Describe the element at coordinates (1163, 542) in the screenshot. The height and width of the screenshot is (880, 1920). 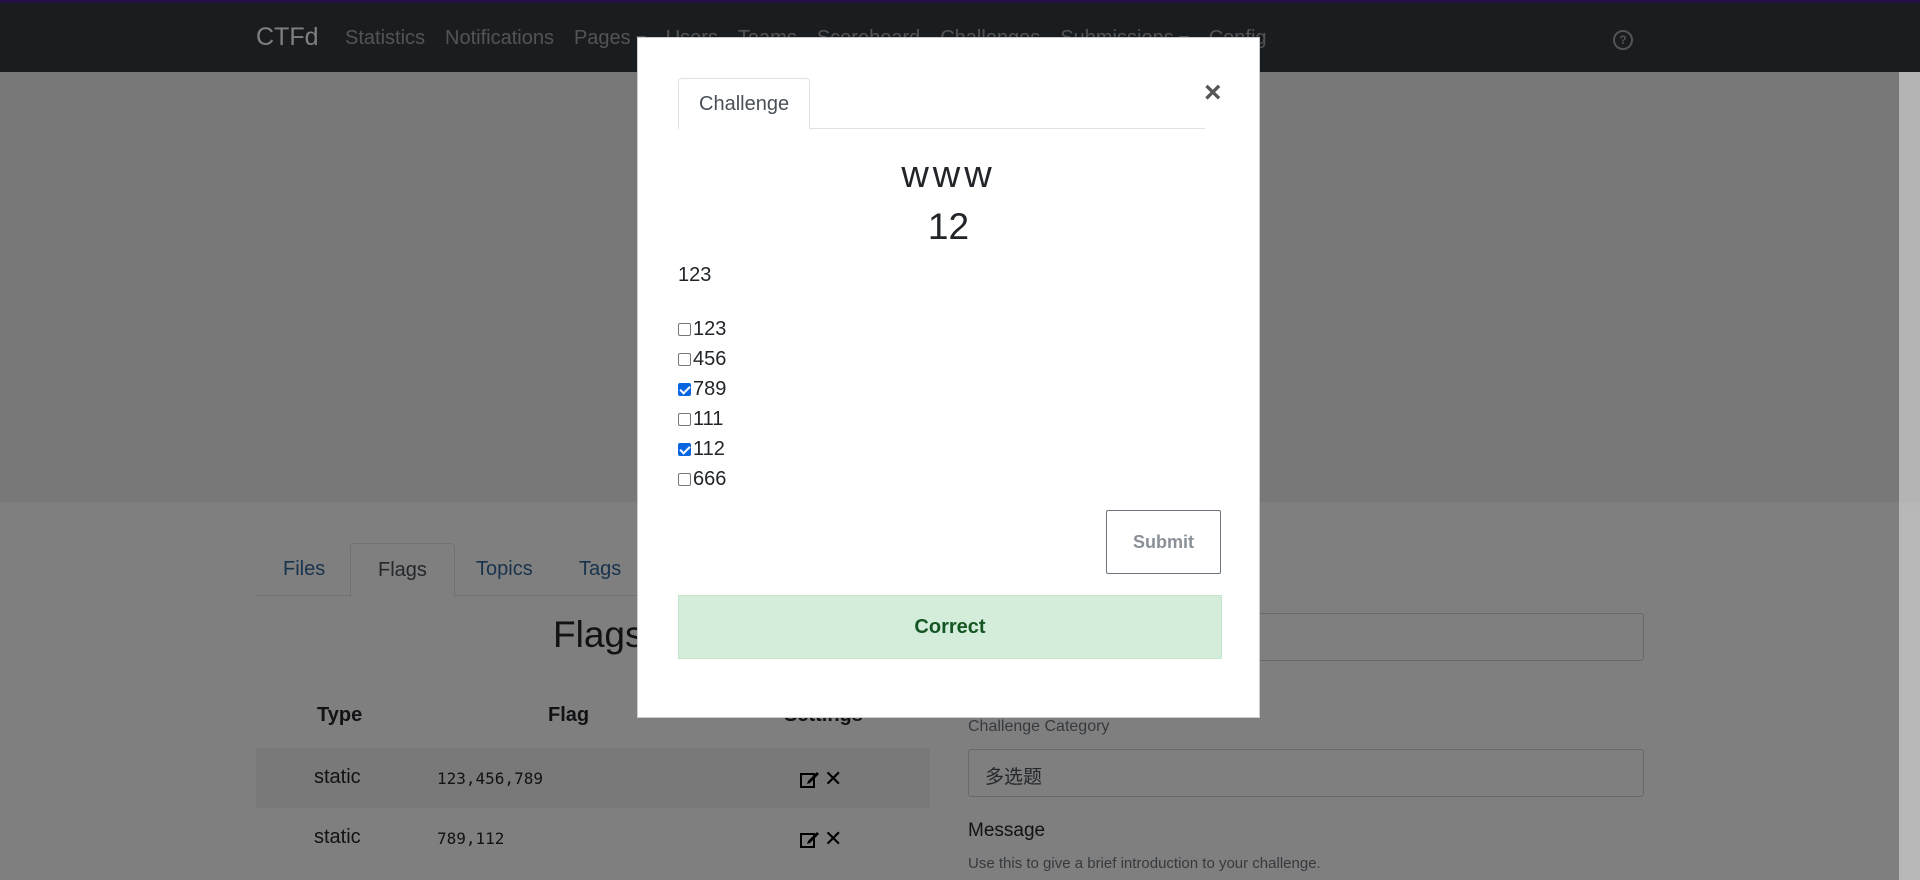
I see `submit-button: Submit` at that location.